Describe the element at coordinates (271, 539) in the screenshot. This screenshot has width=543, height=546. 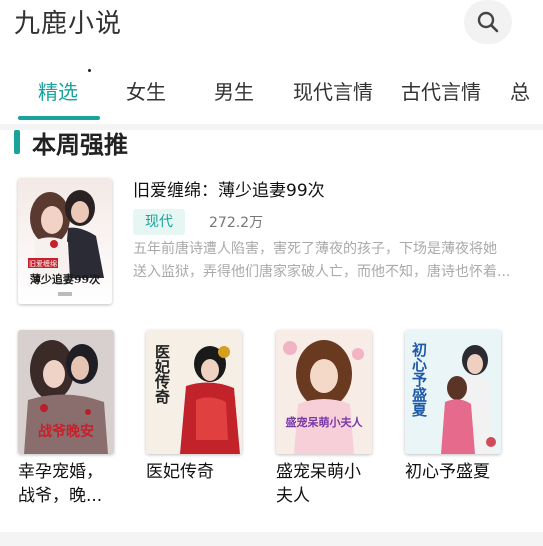
I see `bottom-divider` at that location.